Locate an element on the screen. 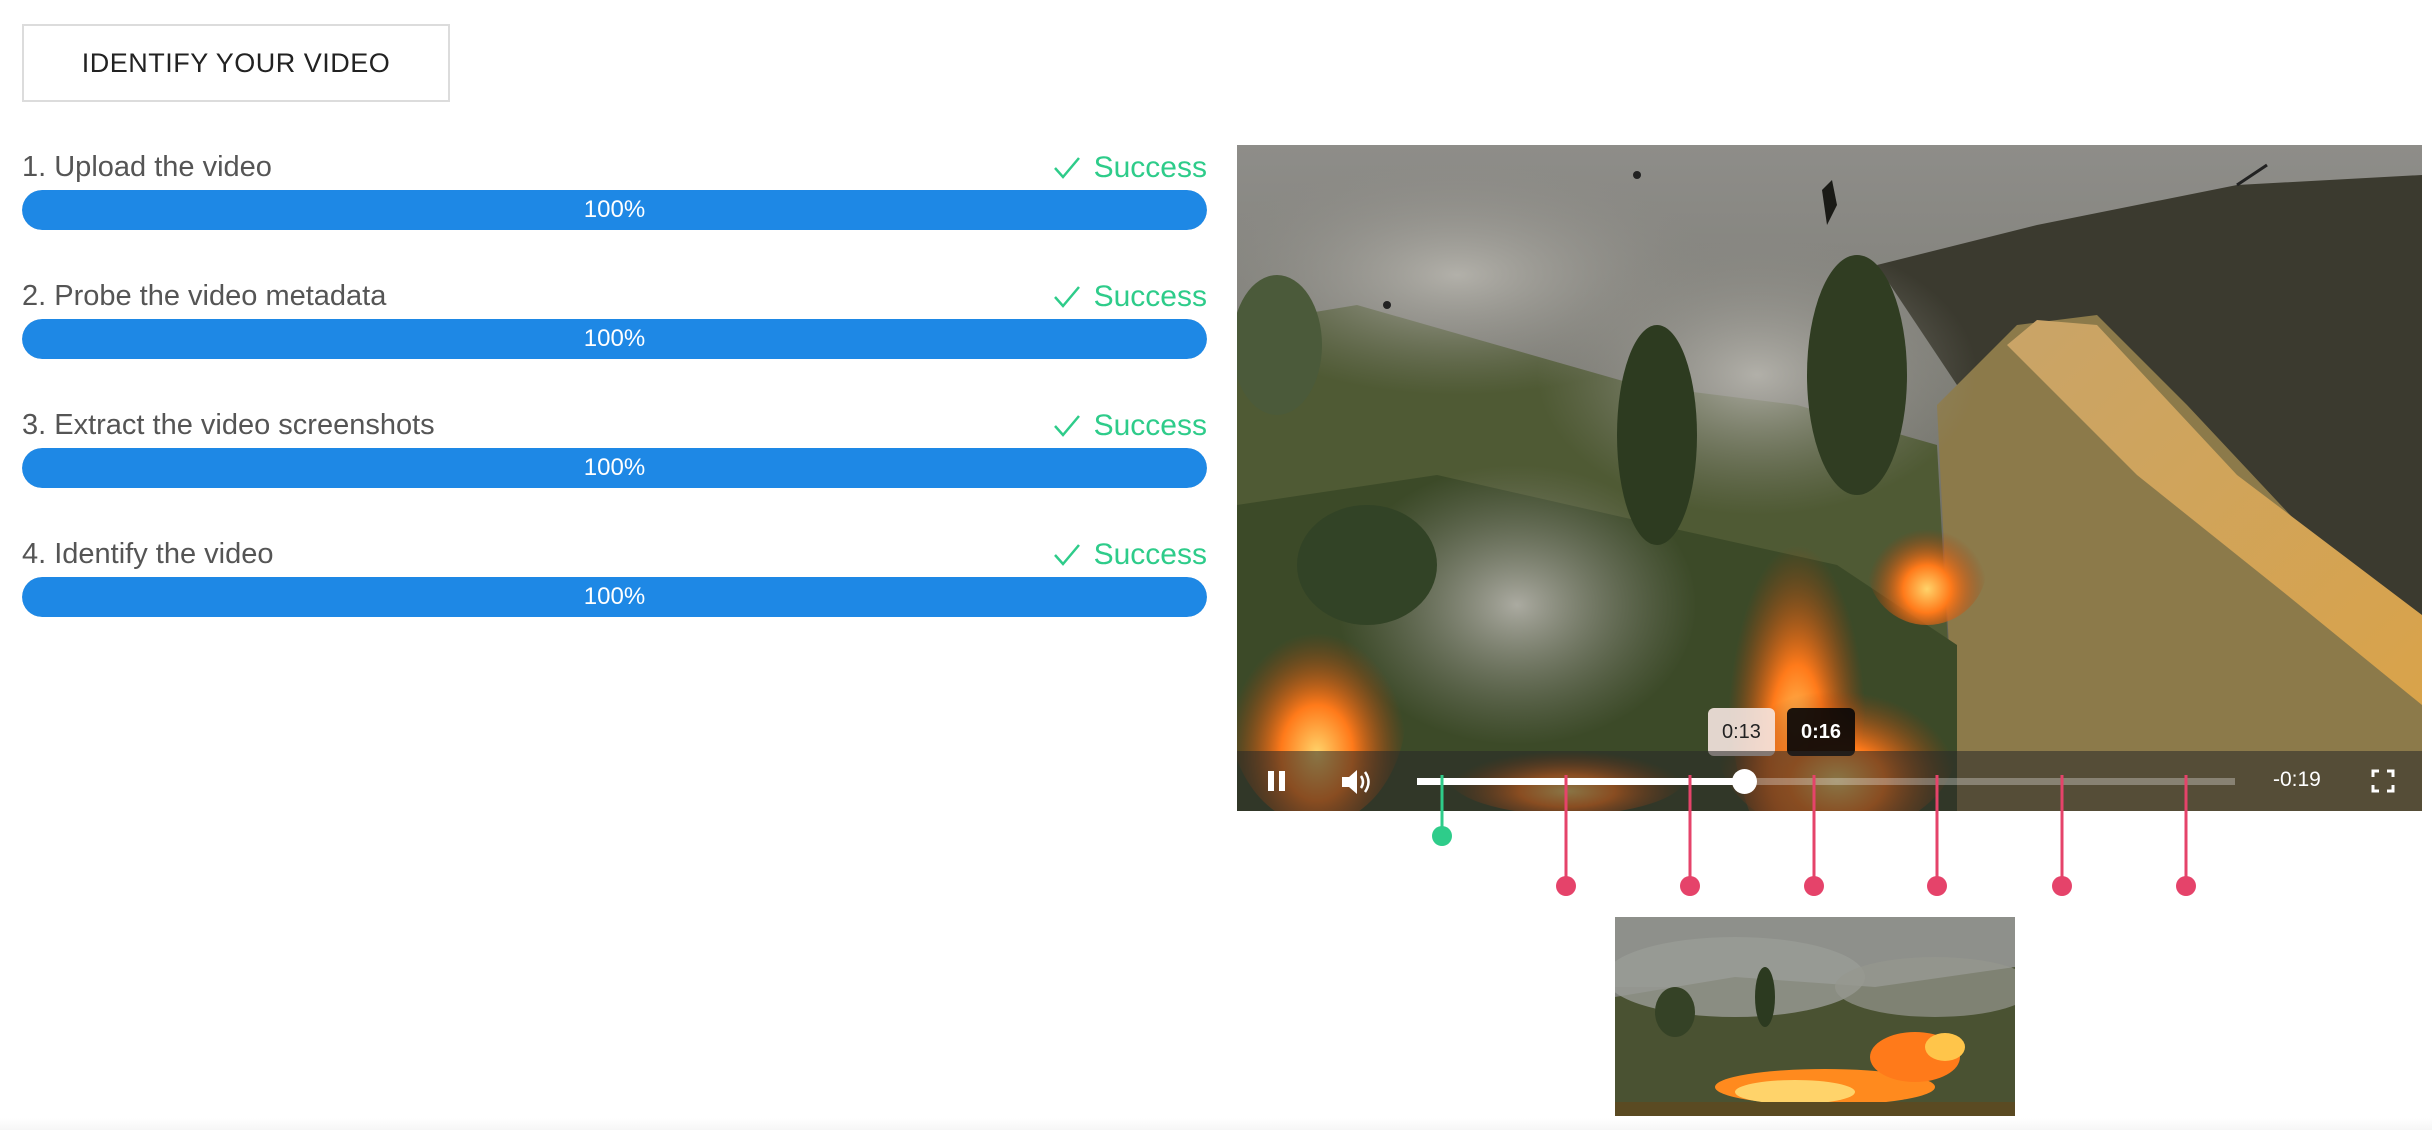 Image resolution: width=2432 pixels, height=1130 pixels. screenshot-thumbnail is located at coordinates (1815, 1016).